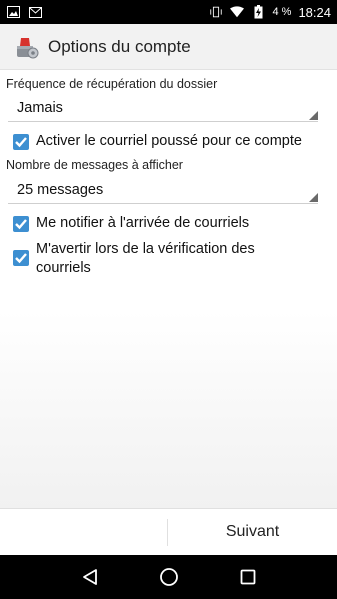  I want to click on battery-percent: 4 %, so click(282, 12).